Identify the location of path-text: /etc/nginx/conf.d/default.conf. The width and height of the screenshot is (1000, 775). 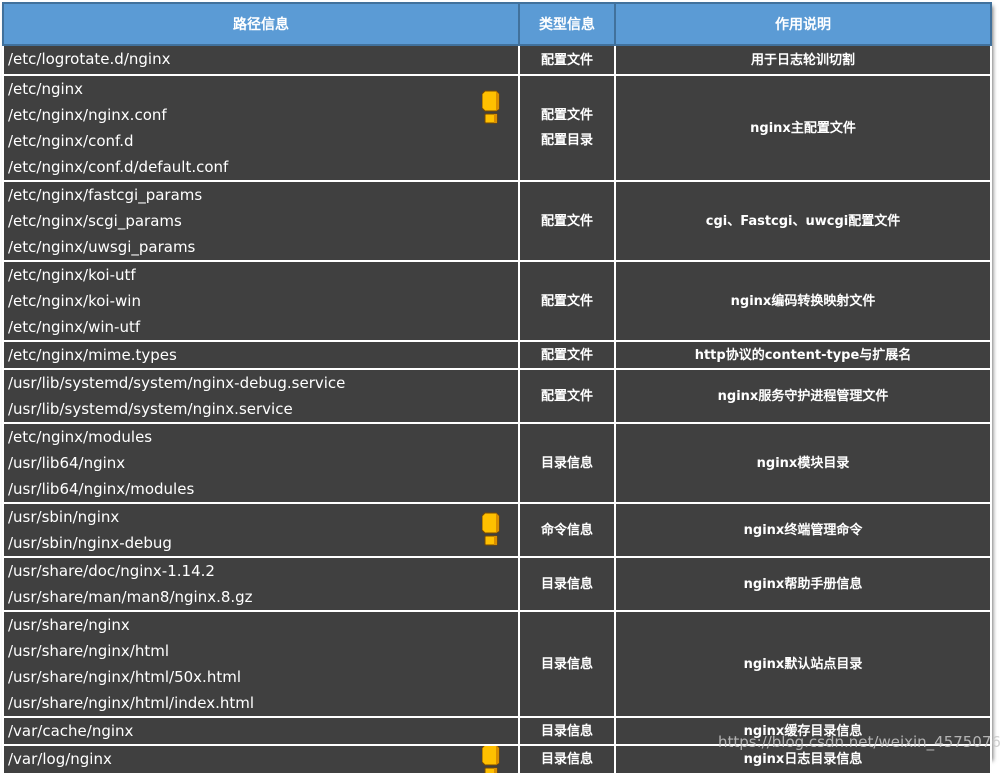
(118, 167).